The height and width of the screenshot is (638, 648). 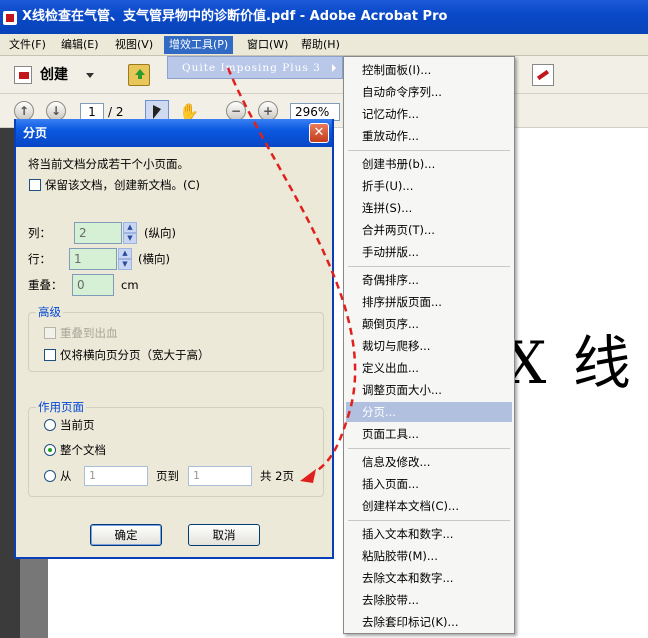 I want to click on prev-page-icon: ↑, so click(x=24, y=111).